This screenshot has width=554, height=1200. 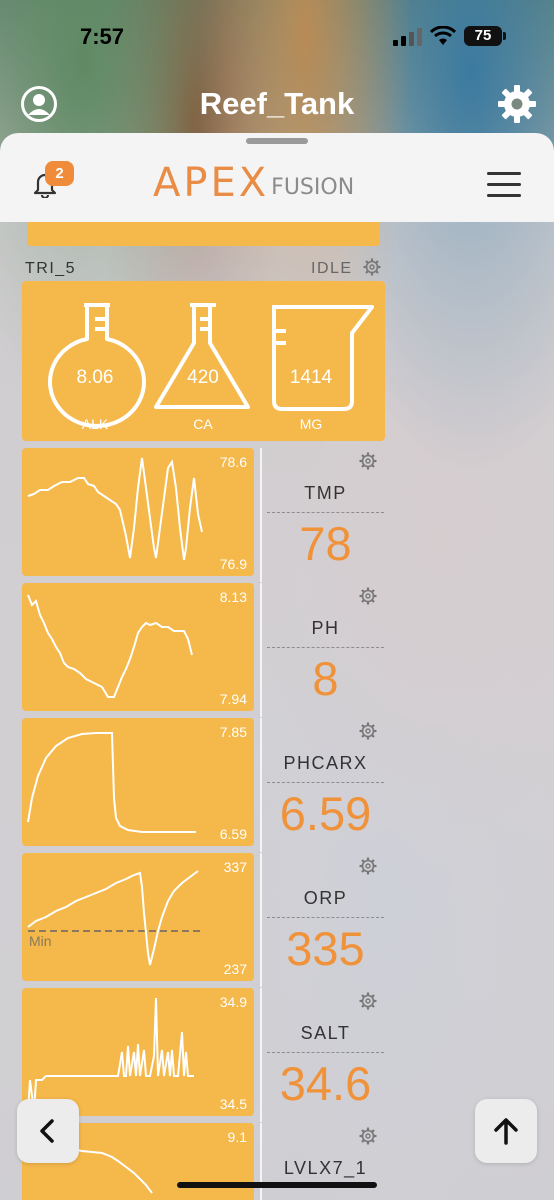 What do you see at coordinates (235, 867) in the screenshot?
I see `graph-max: 337` at bounding box center [235, 867].